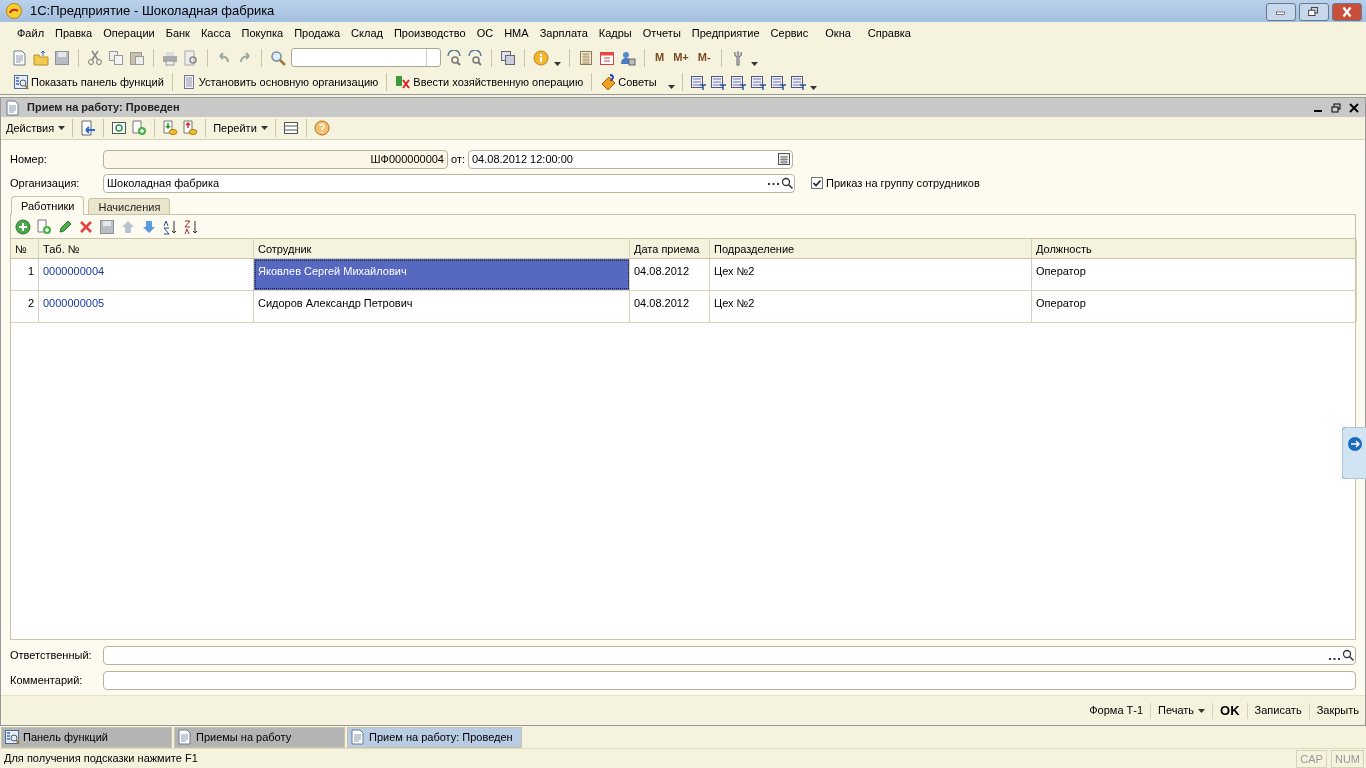 This screenshot has height=768, width=1366. I want to click on memory-button: M+, so click(681, 57).